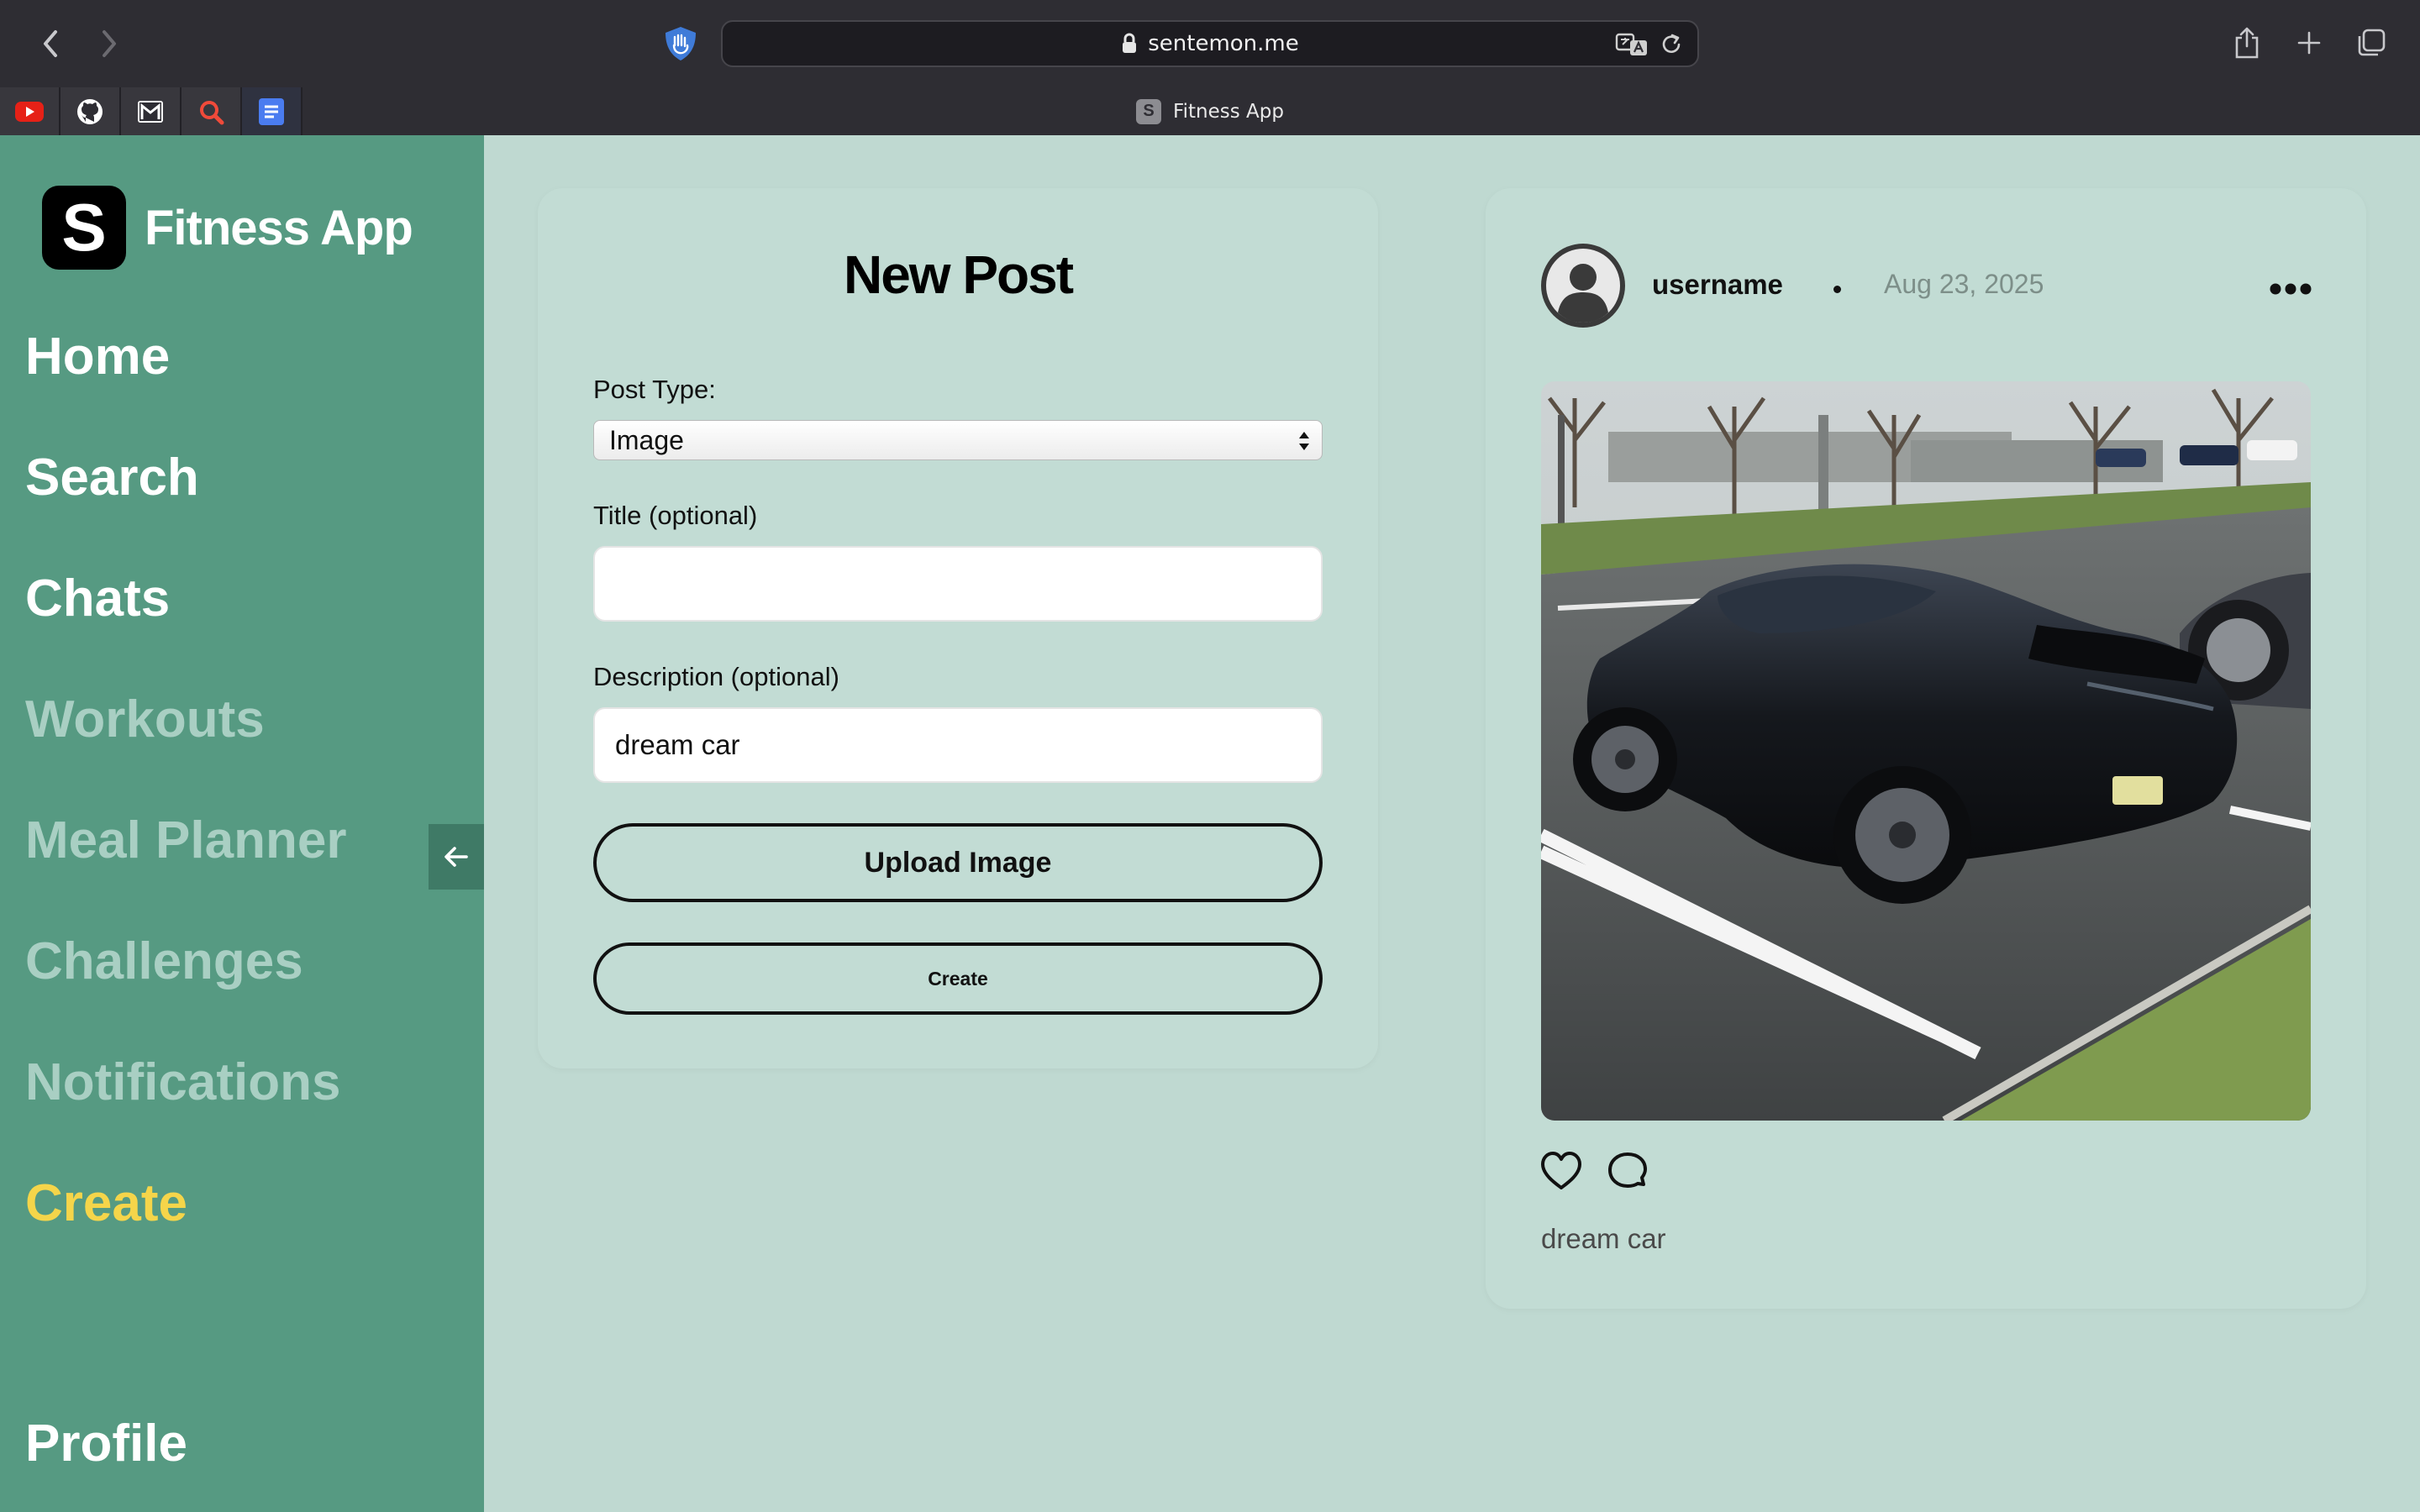 This screenshot has width=2420, height=1512. I want to click on bookmark-docs, so click(272, 111).